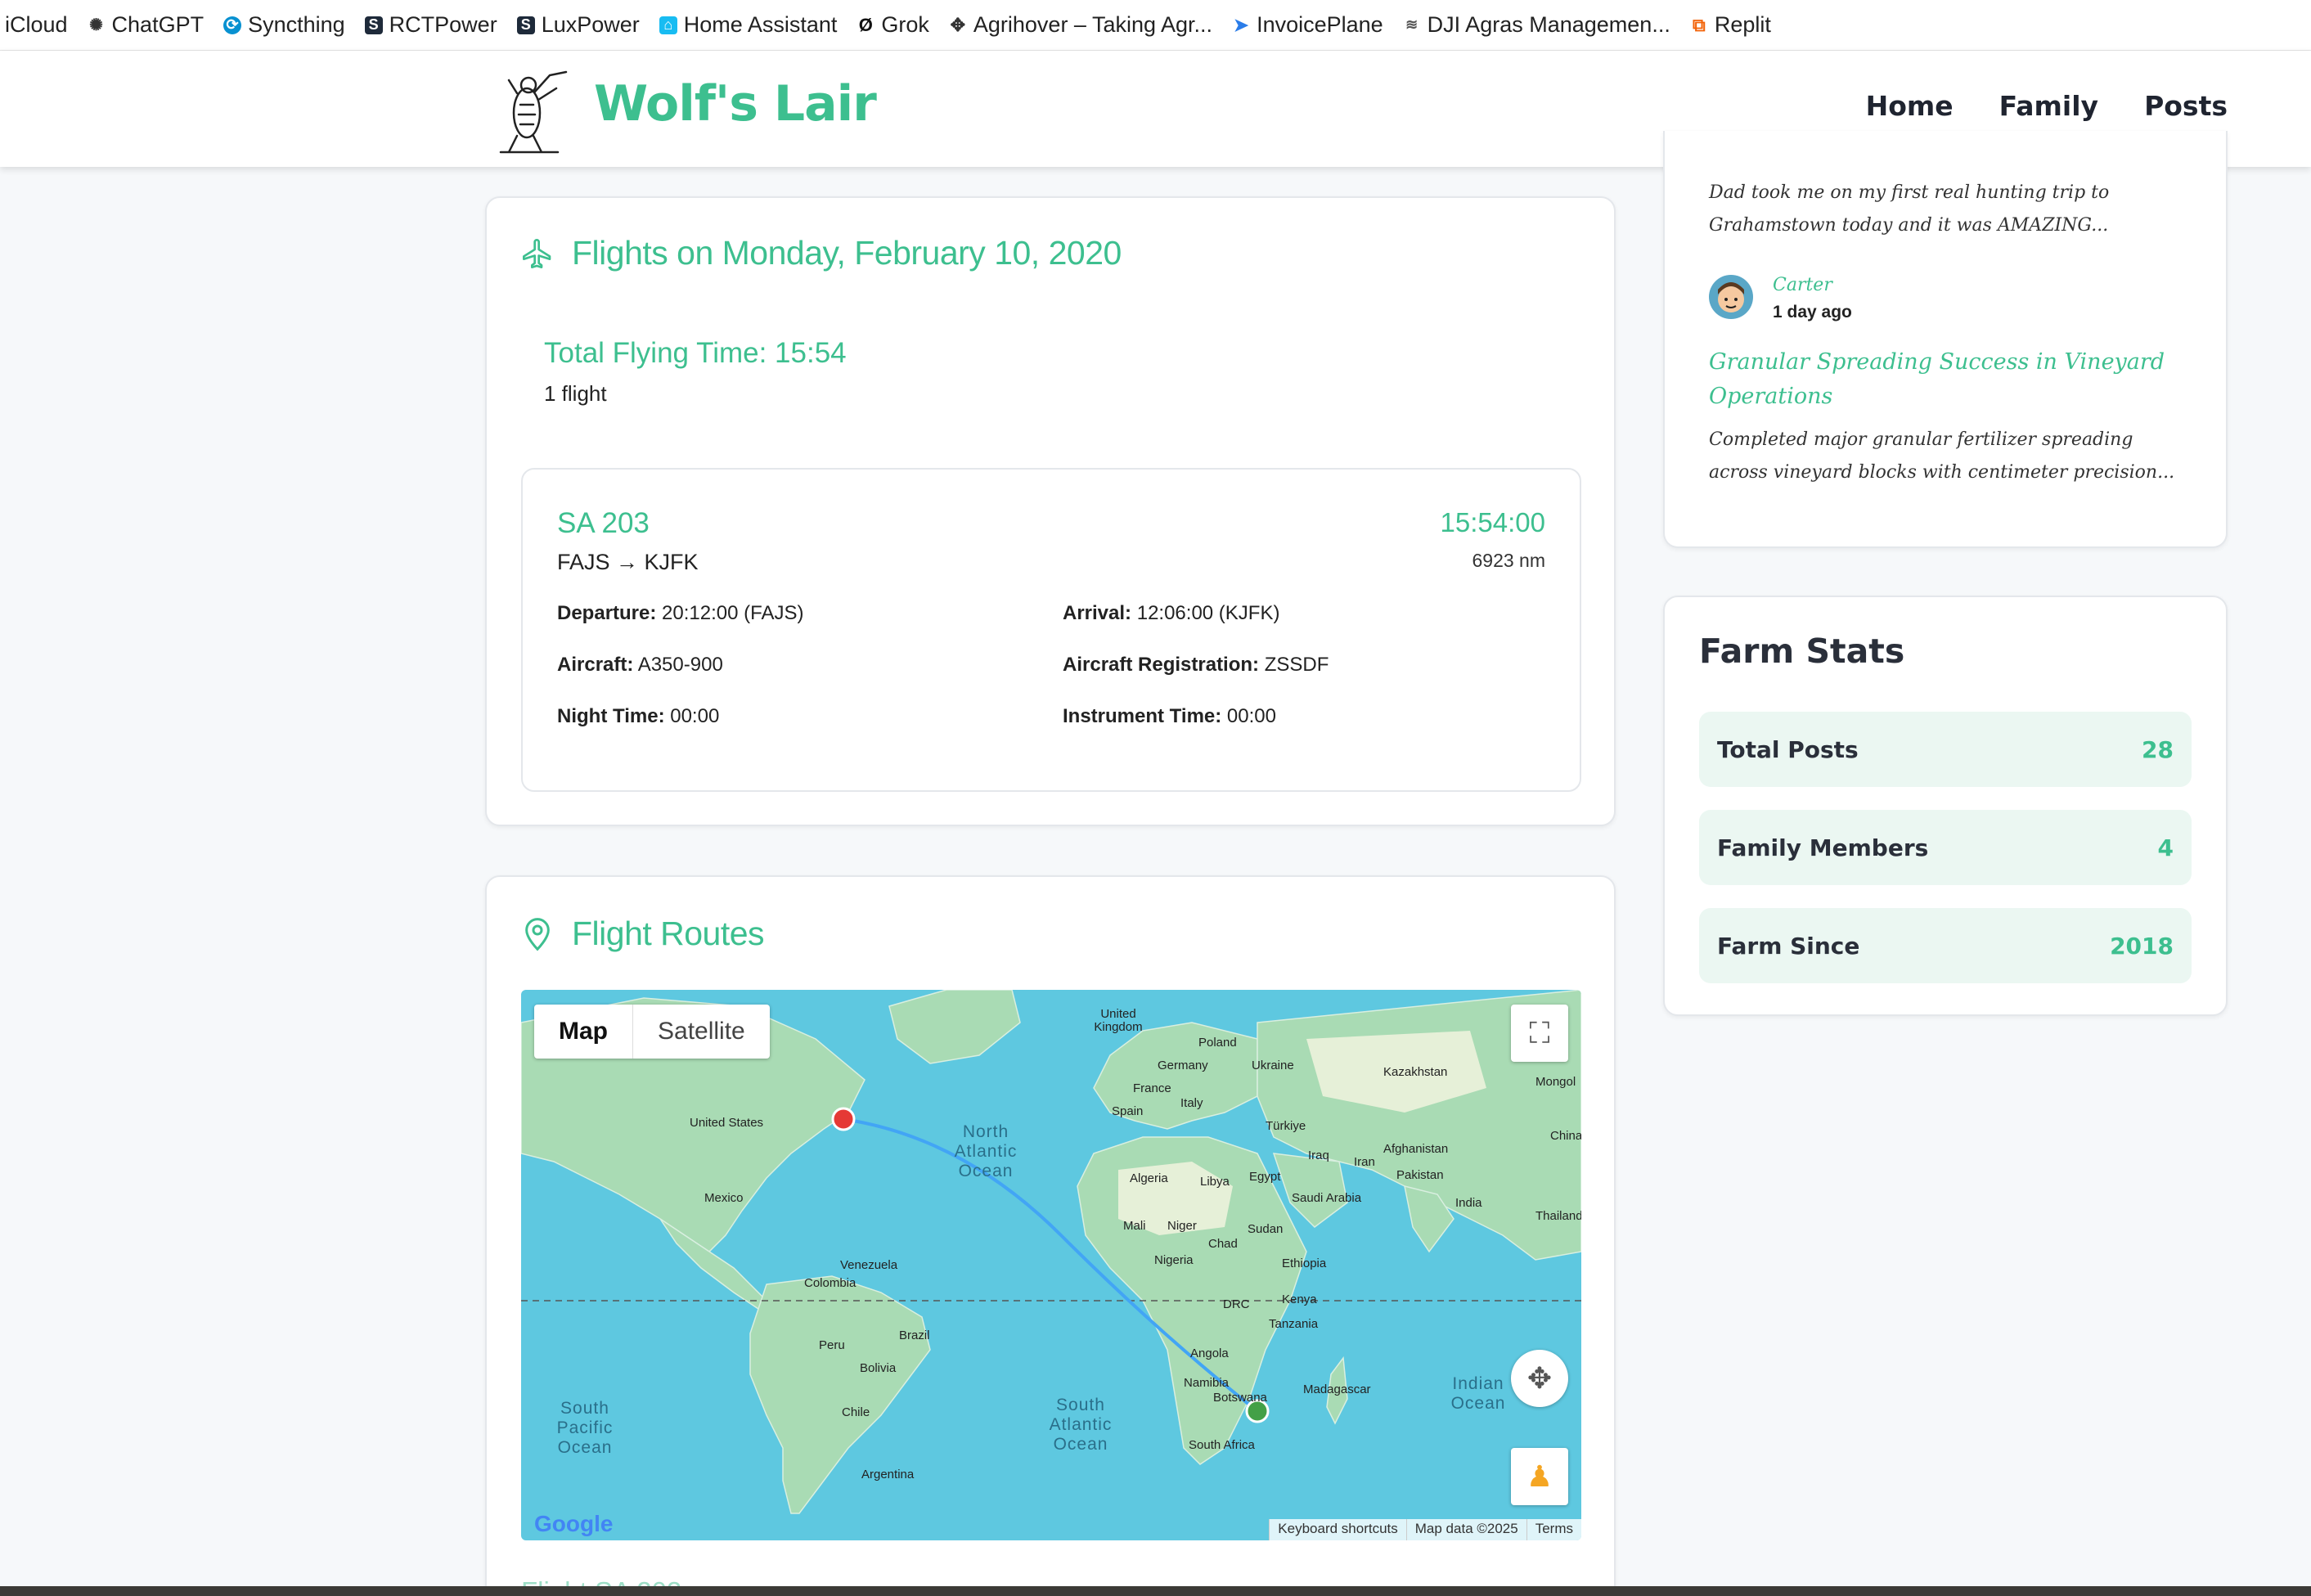 The width and height of the screenshot is (2311, 1596). What do you see at coordinates (1174, 1260) in the screenshot?
I see `map-label-nigeria: Nigeria` at bounding box center [1174, 1260].